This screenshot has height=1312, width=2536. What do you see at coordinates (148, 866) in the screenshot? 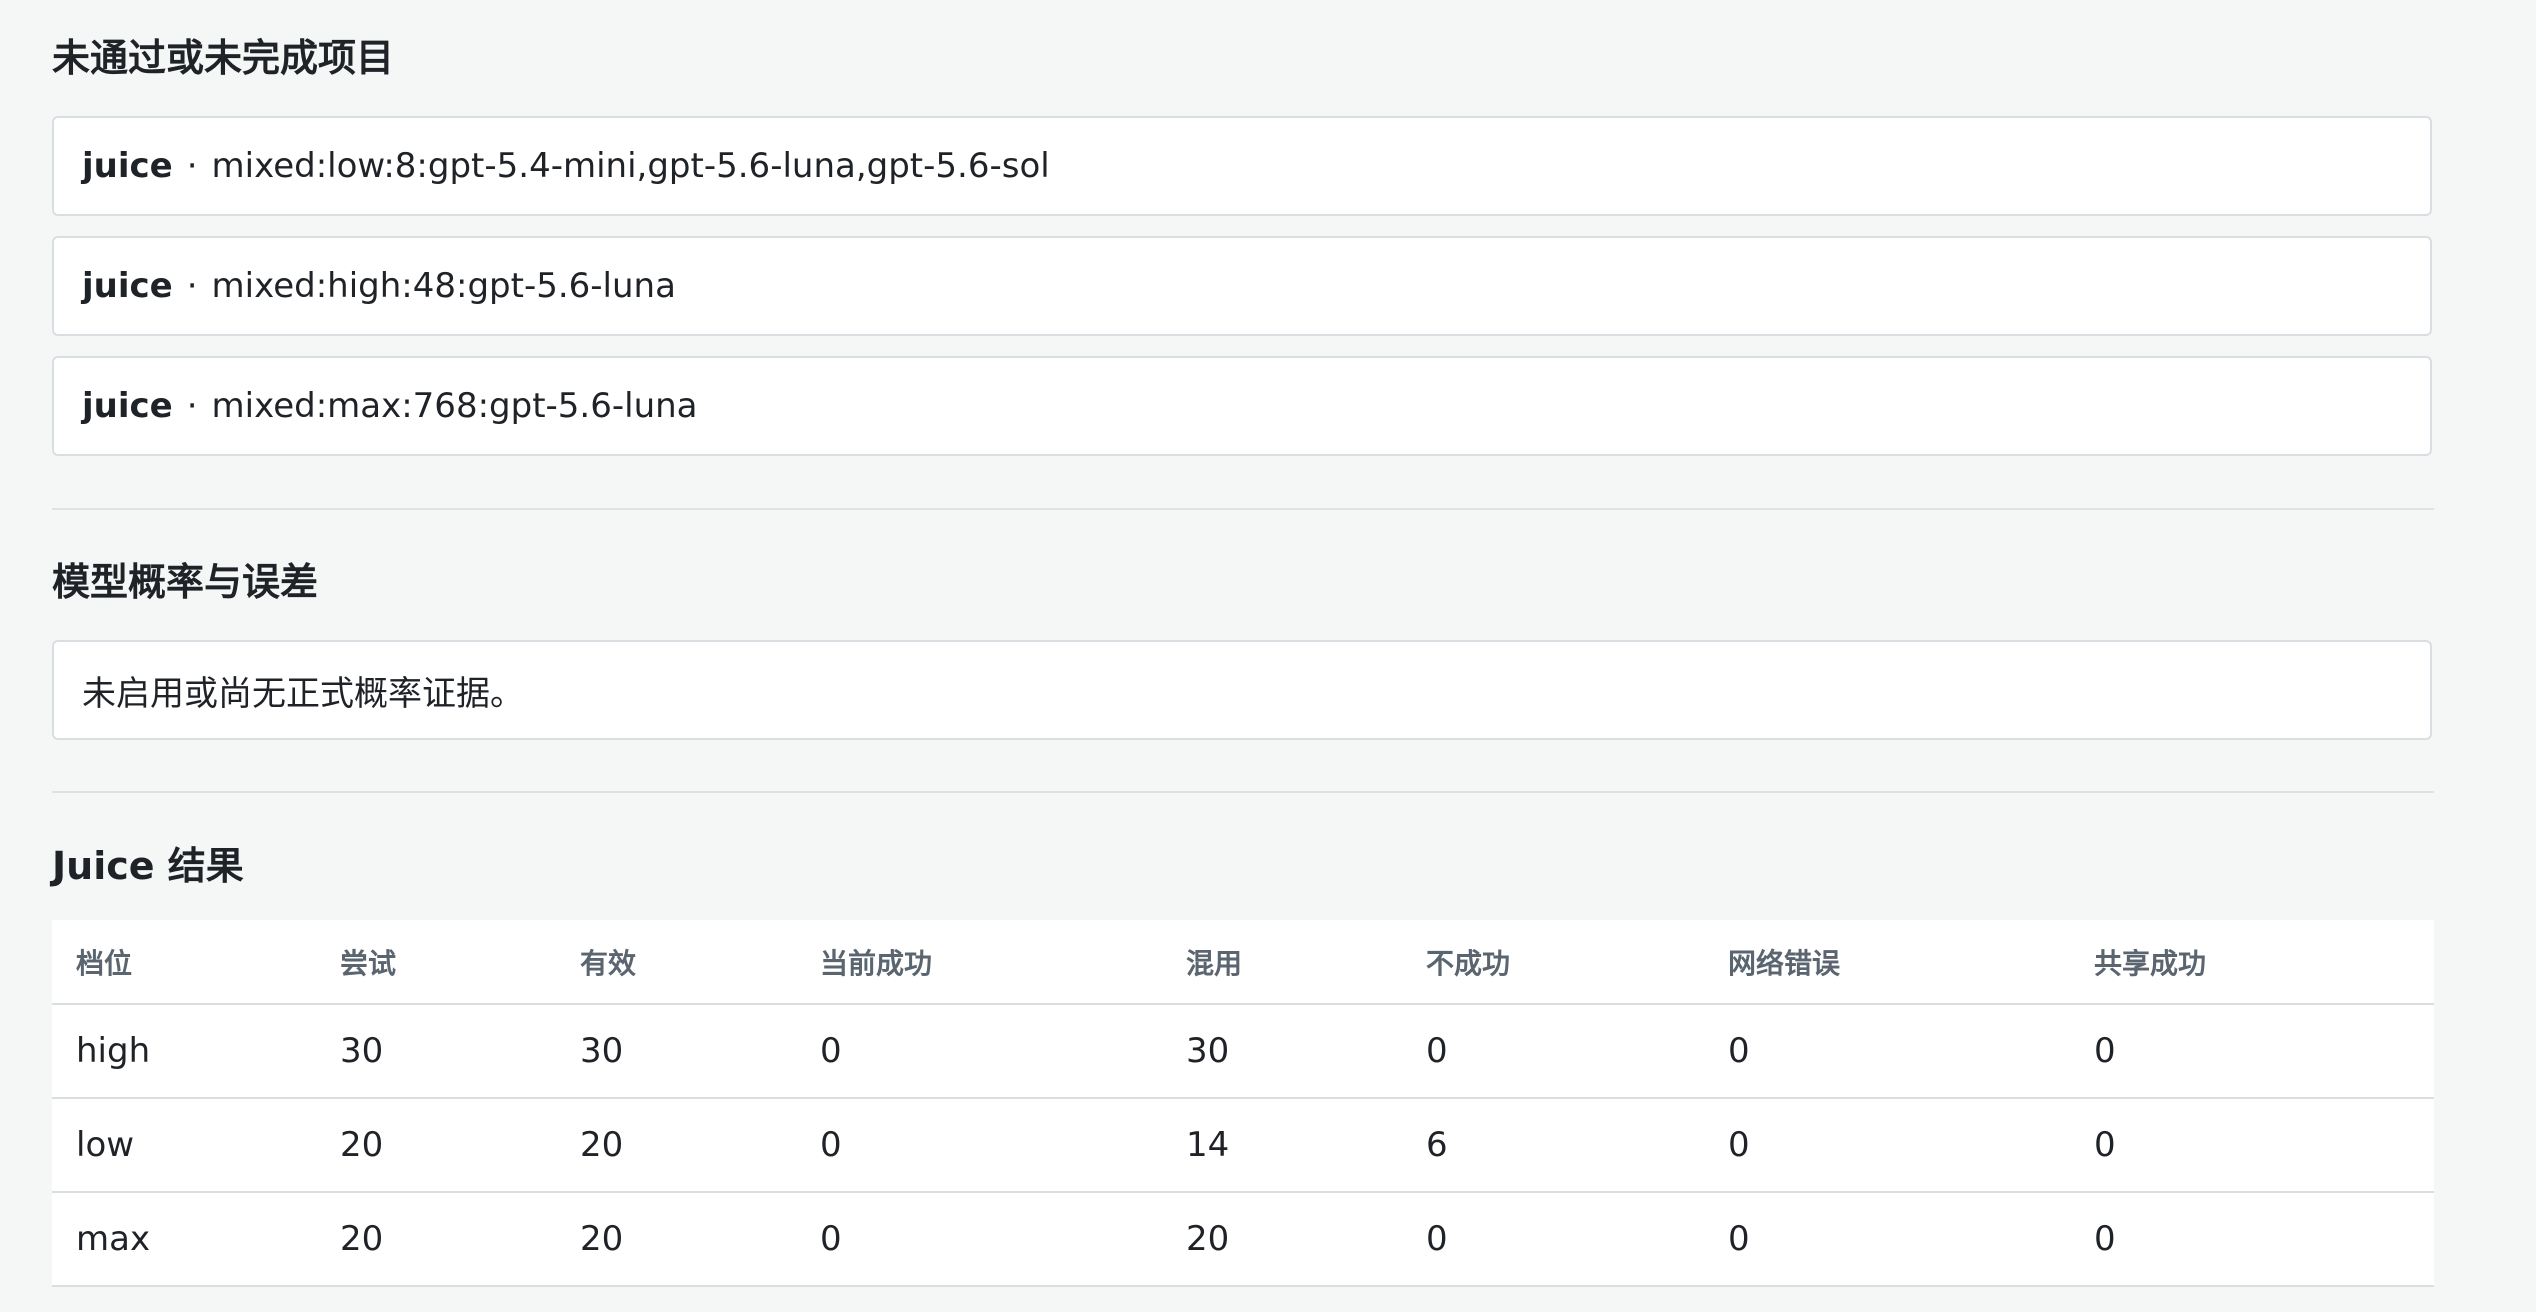
I see `juice-results-title: Juice 结果` at bounding box center [148, 866].